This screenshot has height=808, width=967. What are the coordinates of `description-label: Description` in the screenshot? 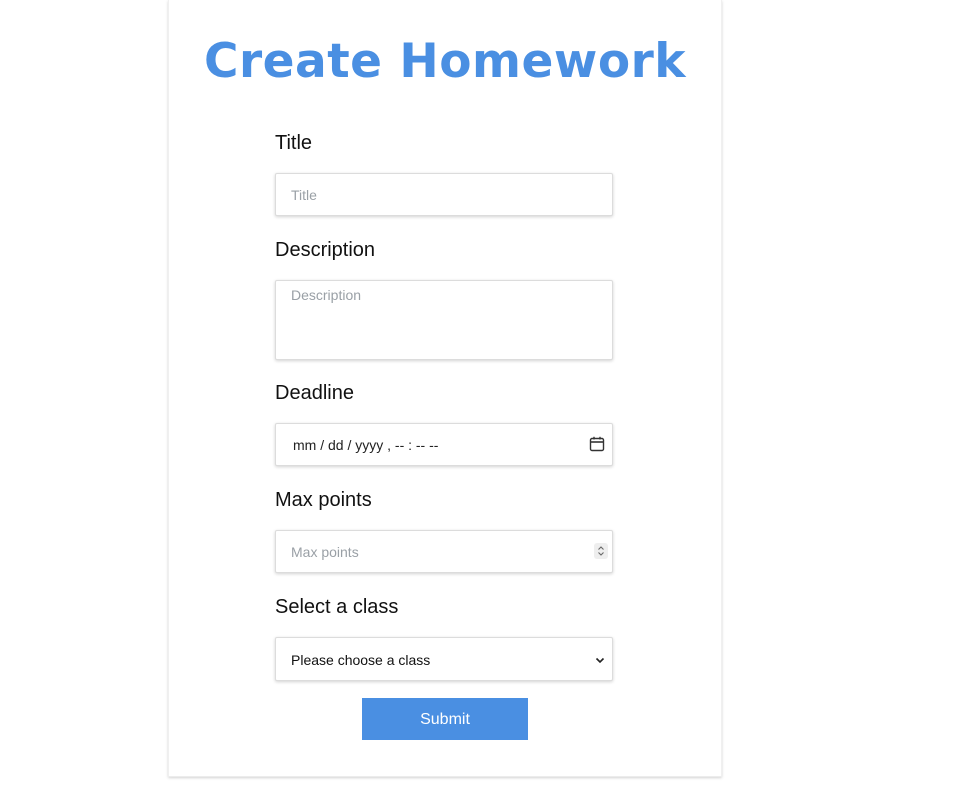 It's located at (325, 250).